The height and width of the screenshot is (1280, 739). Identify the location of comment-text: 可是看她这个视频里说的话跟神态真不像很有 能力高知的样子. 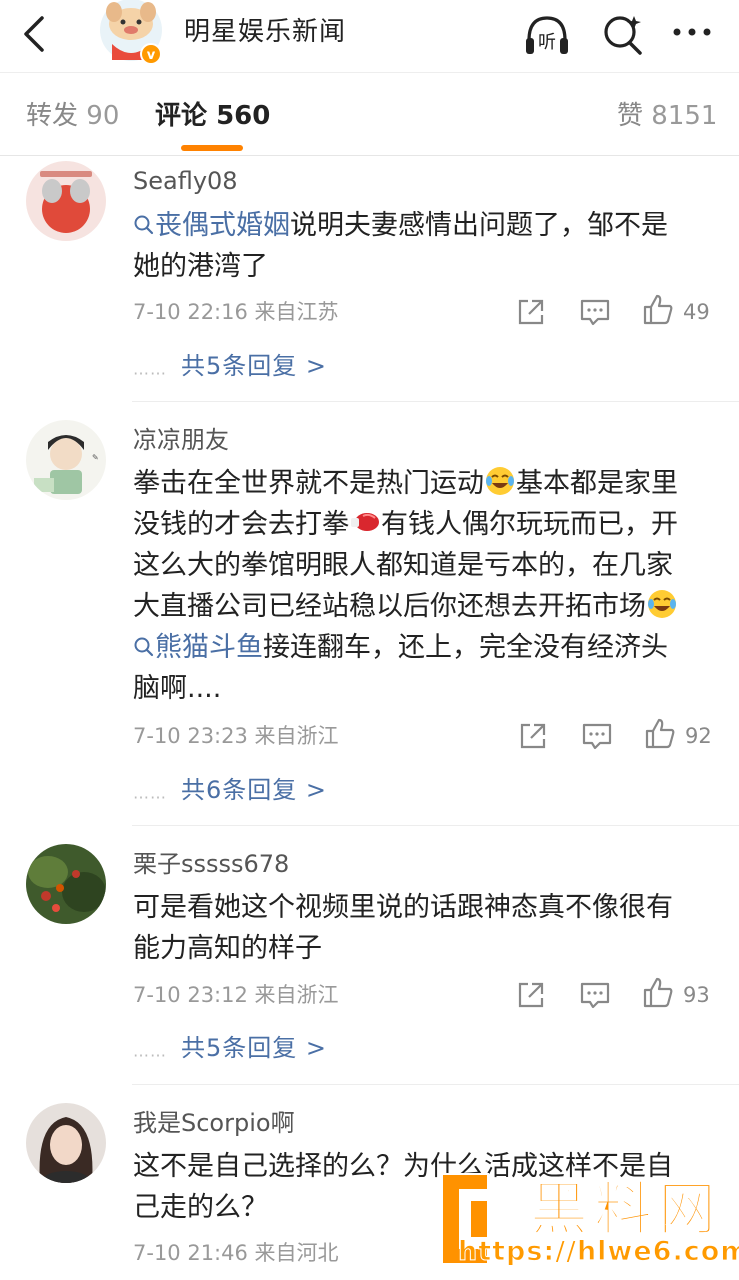
(403, 928).